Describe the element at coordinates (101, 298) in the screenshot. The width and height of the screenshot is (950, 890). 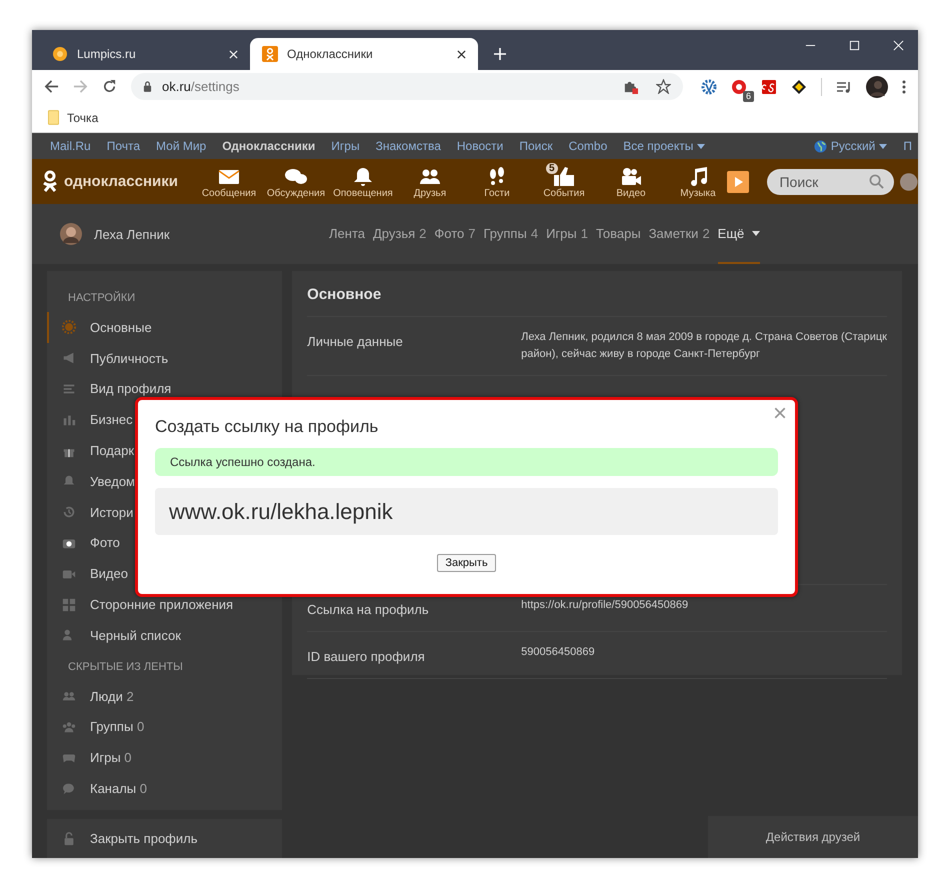
I see `section-heading: НАСТРОЙКИ` at that location.